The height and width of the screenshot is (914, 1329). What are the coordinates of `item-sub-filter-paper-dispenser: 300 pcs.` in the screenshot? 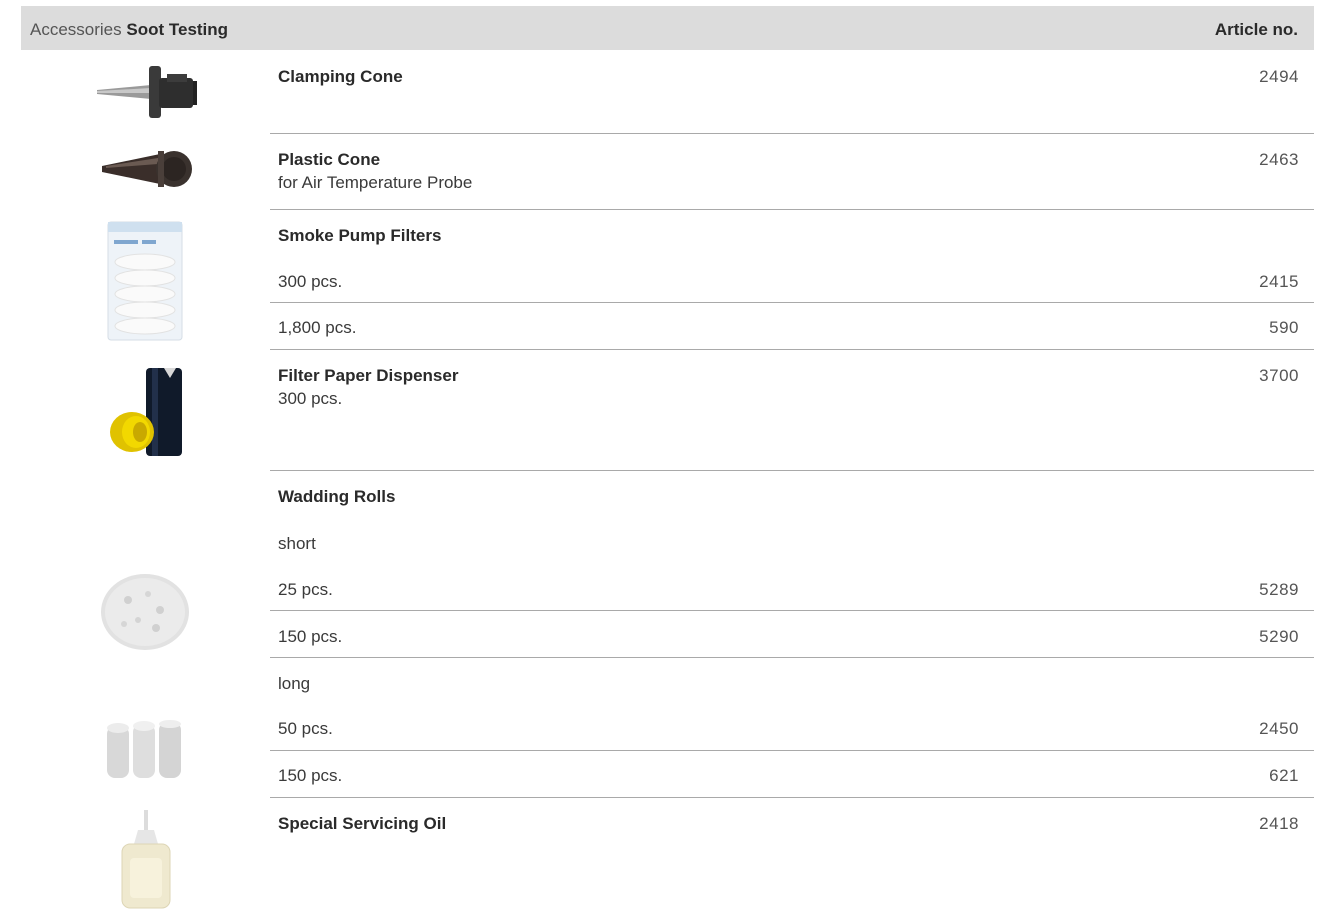 It's located at (310, 398).